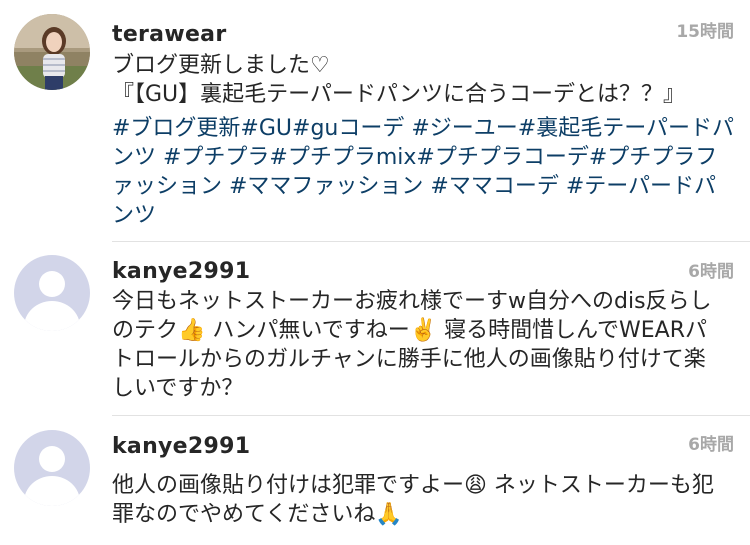 The height and width of the screenshot is (545, 750). What do you see at coordinates (422, 186) in the screenshot?
I see `hashtag-line: ァッション #ママファッション #ママコーデ #テーパードパ` at bounding box center [422, 186].